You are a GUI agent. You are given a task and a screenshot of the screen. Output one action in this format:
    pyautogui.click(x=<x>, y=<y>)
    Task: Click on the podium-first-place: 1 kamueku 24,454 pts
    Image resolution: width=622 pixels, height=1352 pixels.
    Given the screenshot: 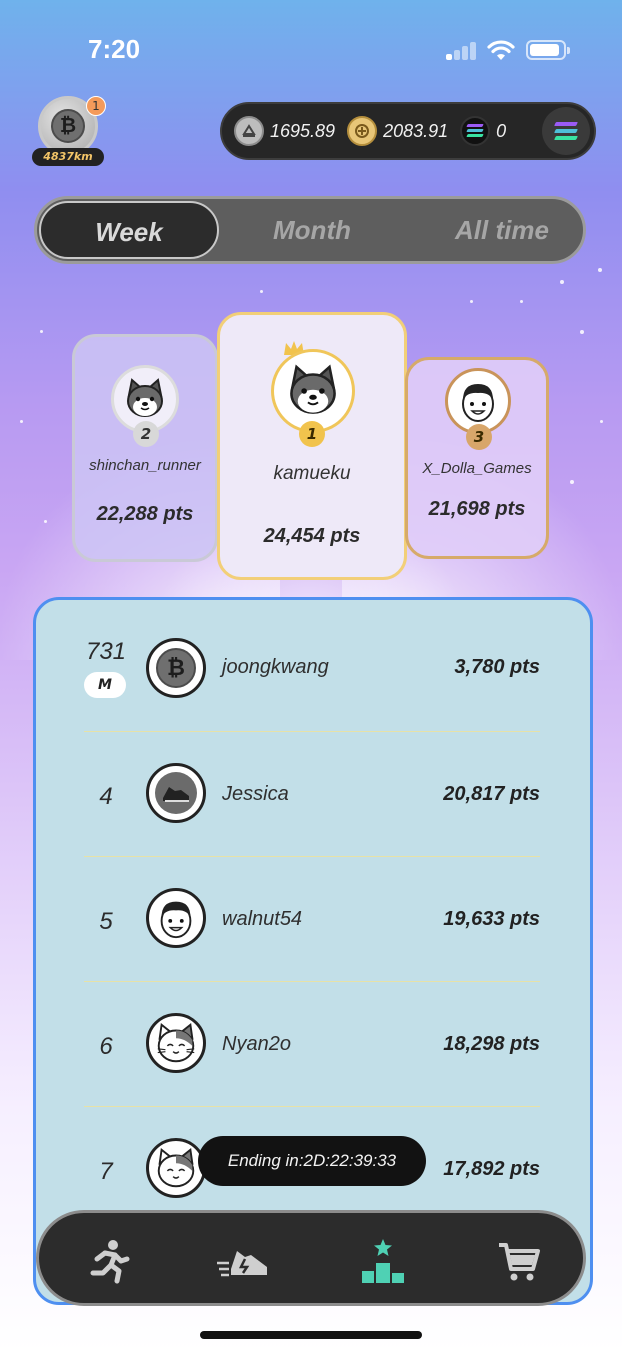 What is the action you would take?
    pyautogui.click(x=312, y=446)
    